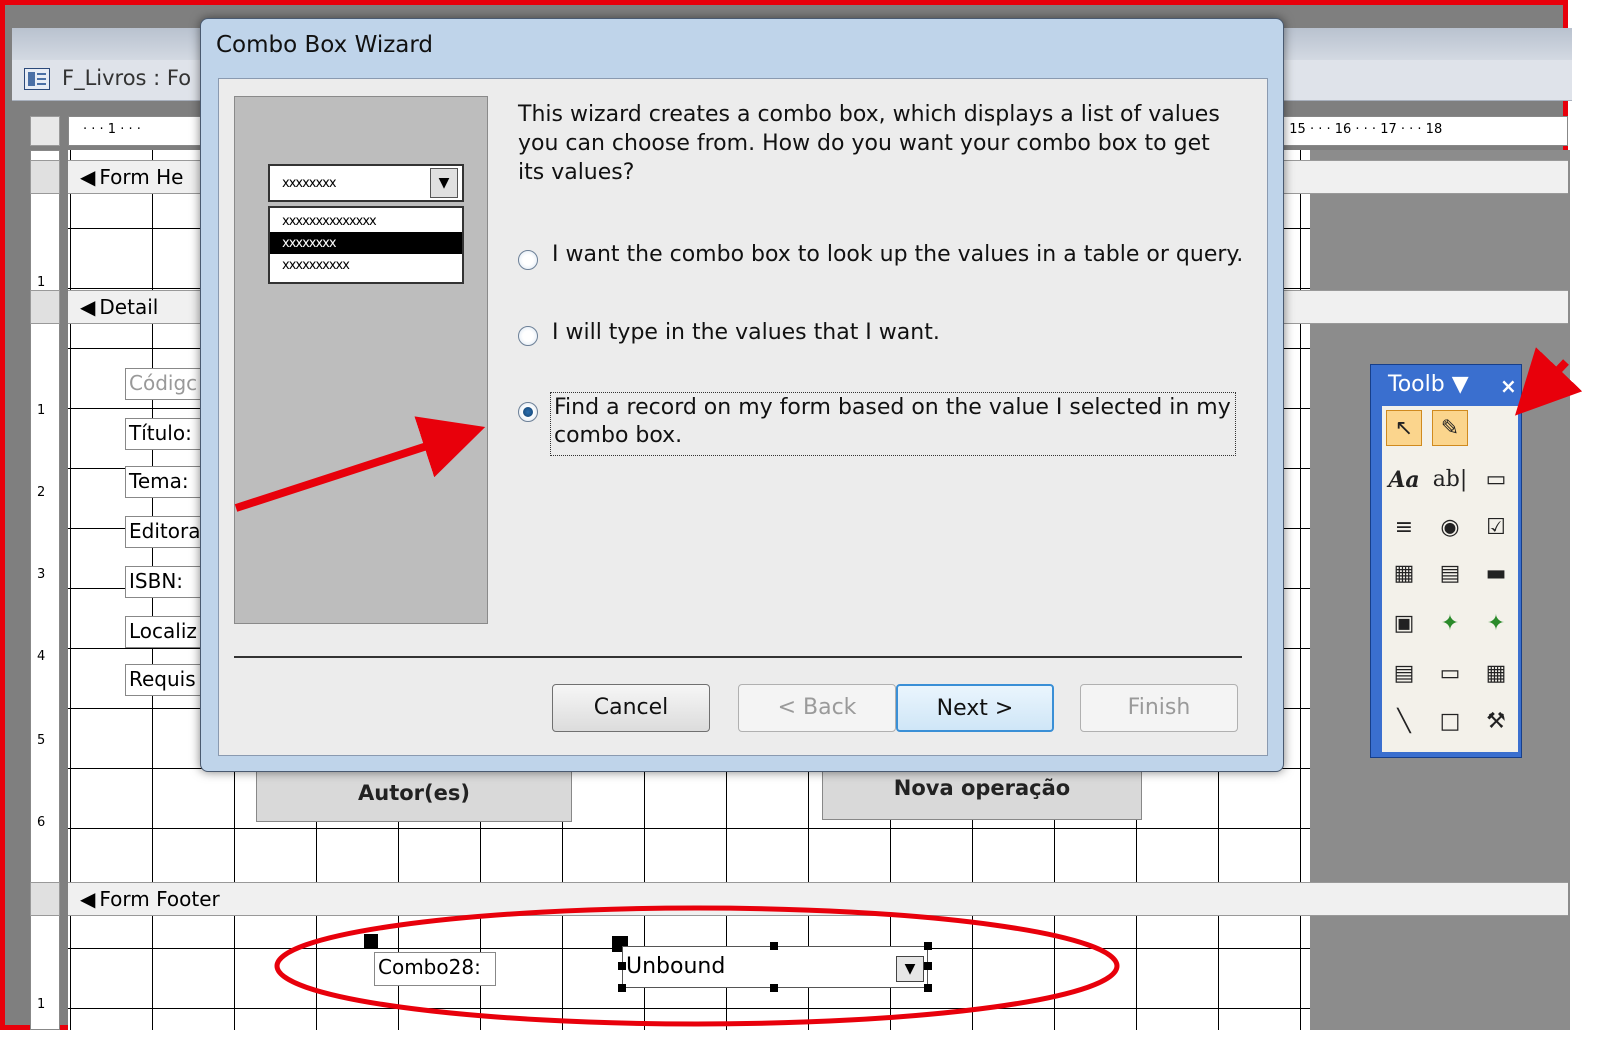 This screenshot has width=1608, height=1056. What do you see at coordinates (697, 966) in the screenshot?
I see `annotation-ellipse` at bounding box center [697, 966].